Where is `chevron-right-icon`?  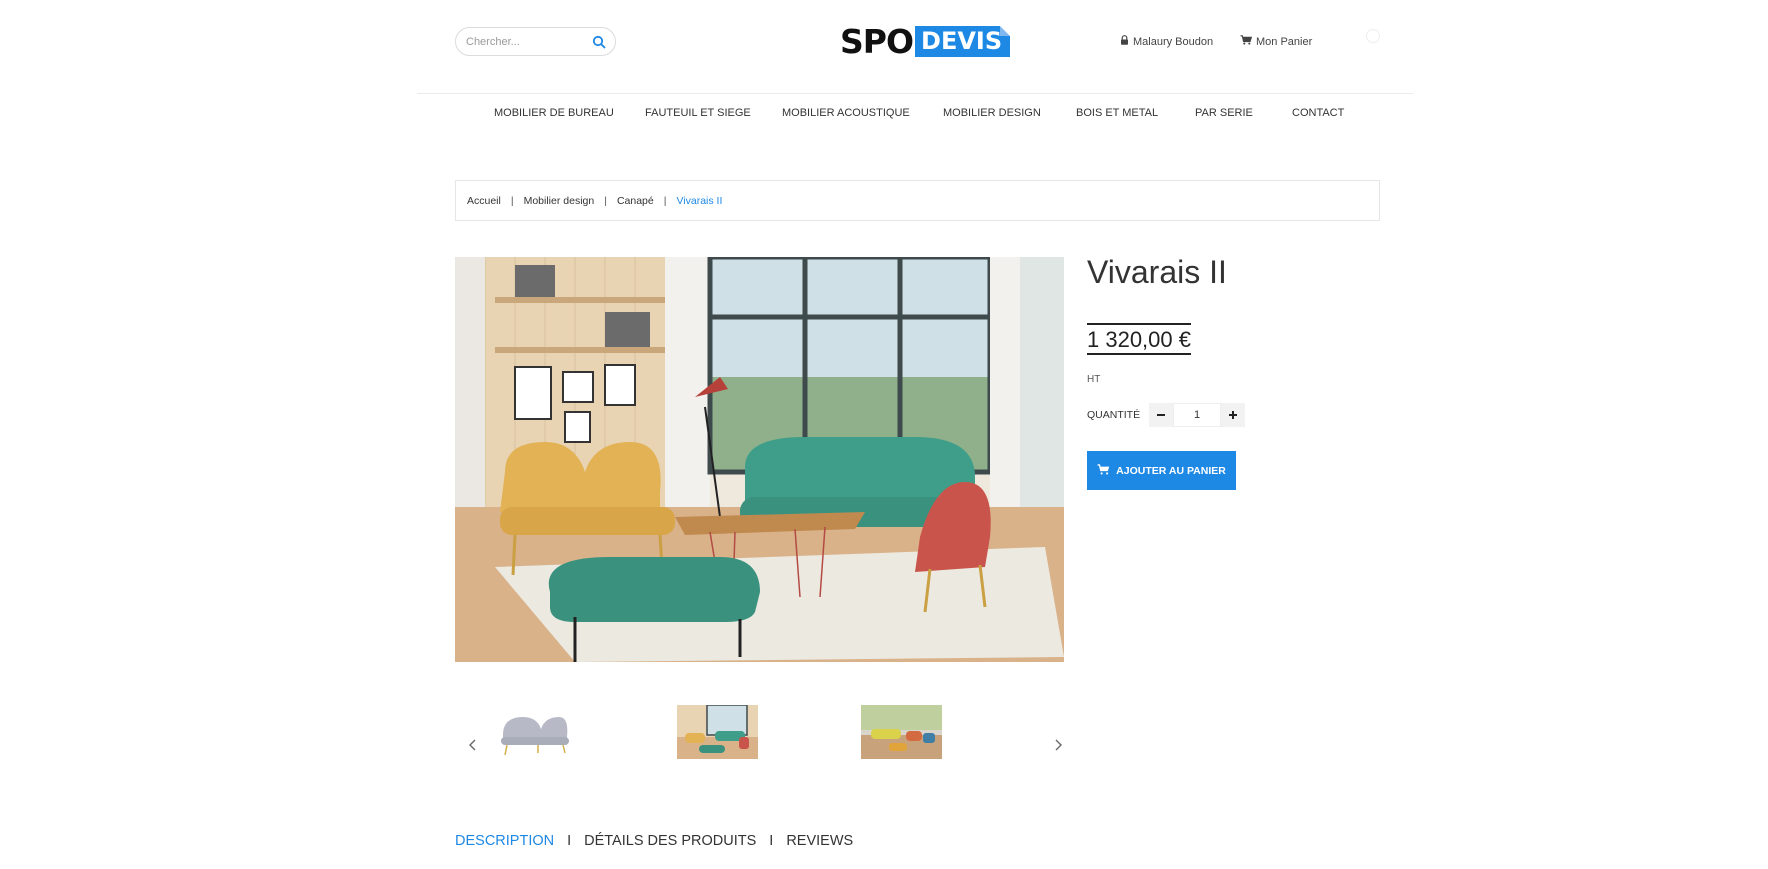
chevron-right-icon is located at coordinates (1058, 745).